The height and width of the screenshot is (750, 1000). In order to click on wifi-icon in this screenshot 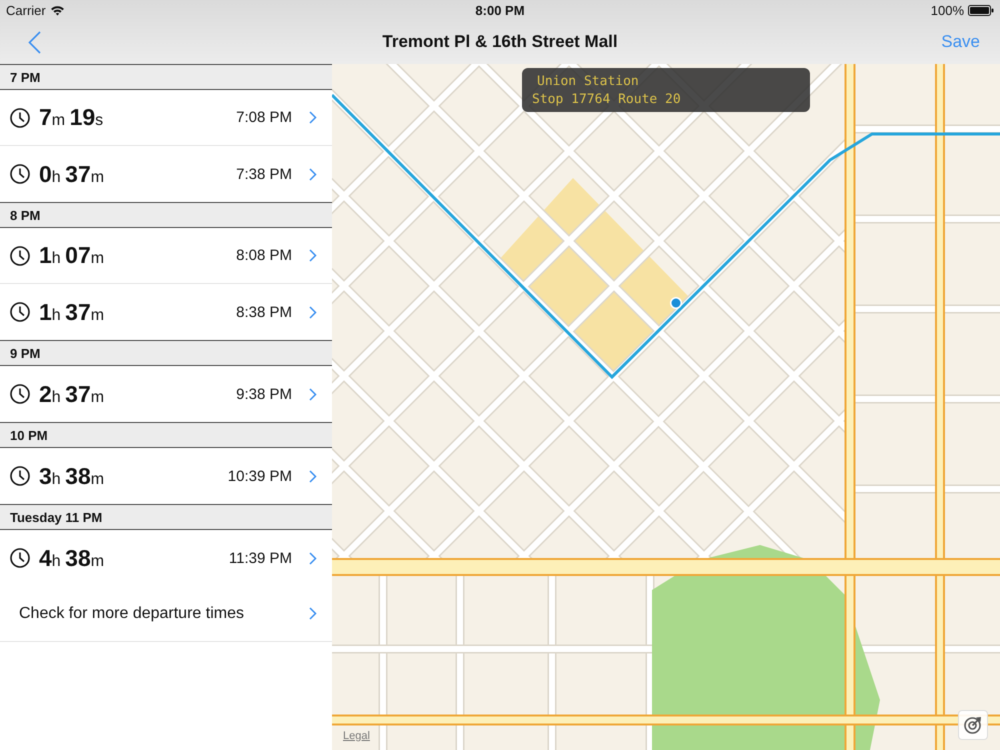, I will do `click(57, 10)`.